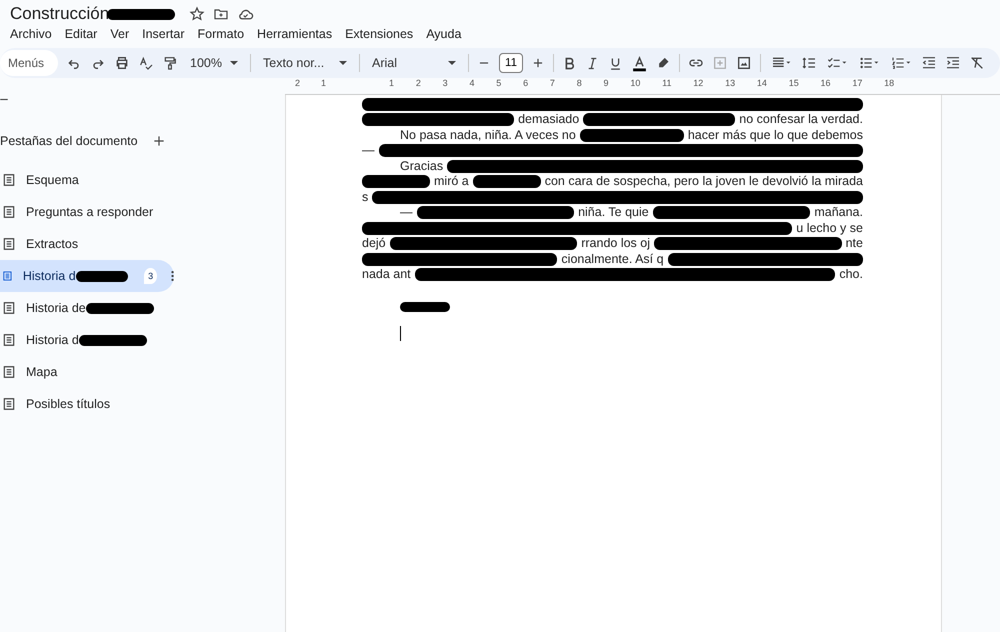 Image resolution: width=1000 pixels, height=632 pixels. Describe the element at coordinates (29, 63) in the screenshot. I see `menus-button: Menús` at that location.